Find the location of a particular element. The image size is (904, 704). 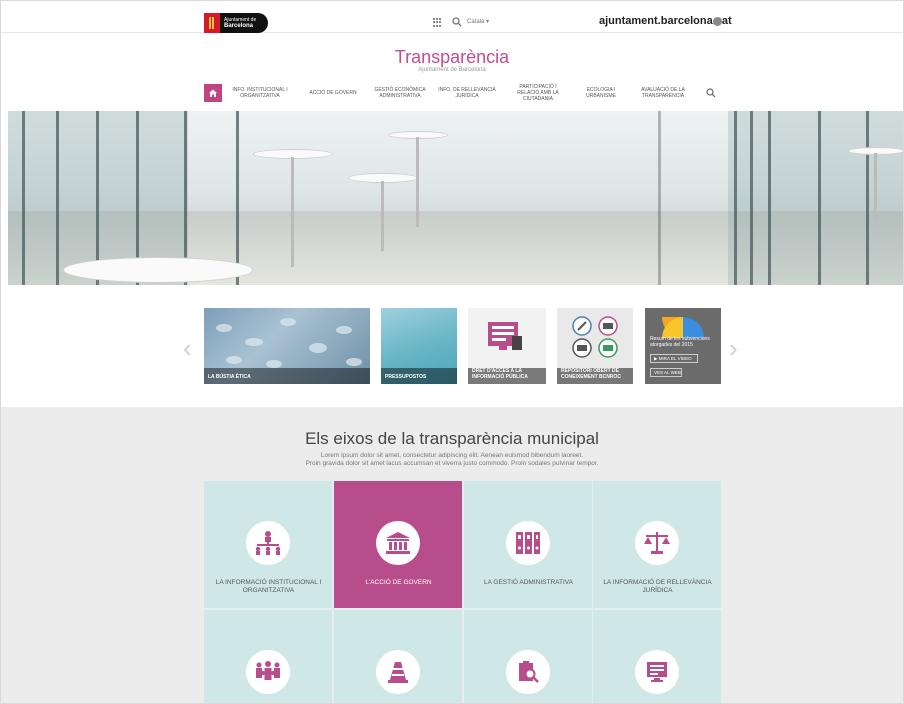

logo-line2: Barcelona is located at coordinates (239, 26).